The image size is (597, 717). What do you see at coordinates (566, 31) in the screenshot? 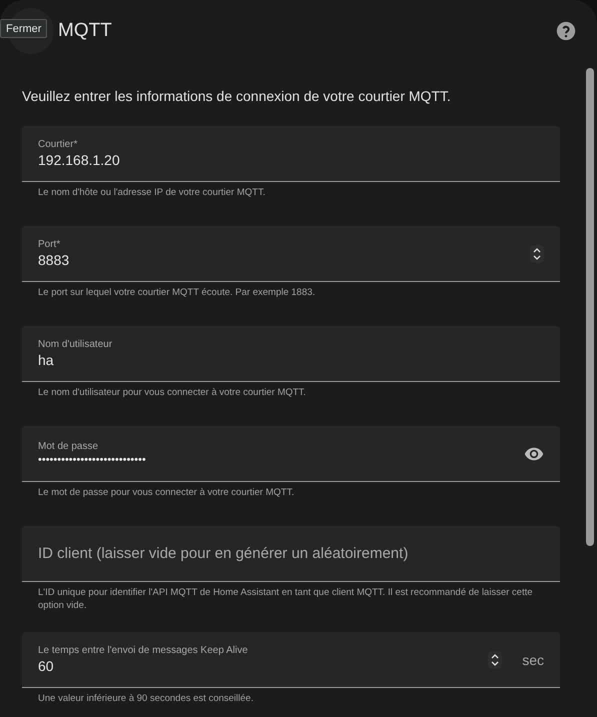
I see `help-icon` at bounding box center [566, 31].